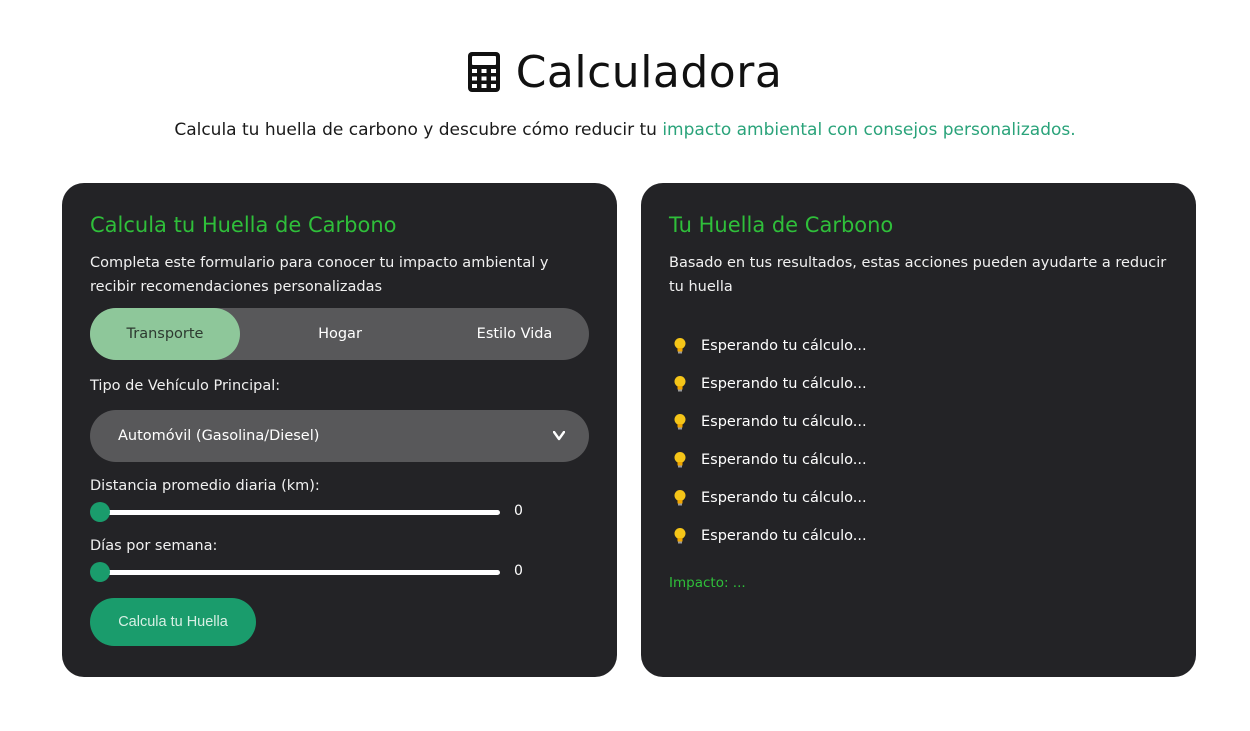  Describe the element at coordinates (219, 436) in the screenshot. I see `vehicle-type-value: Automóvil (Gasolina/Diesel)` at that location.